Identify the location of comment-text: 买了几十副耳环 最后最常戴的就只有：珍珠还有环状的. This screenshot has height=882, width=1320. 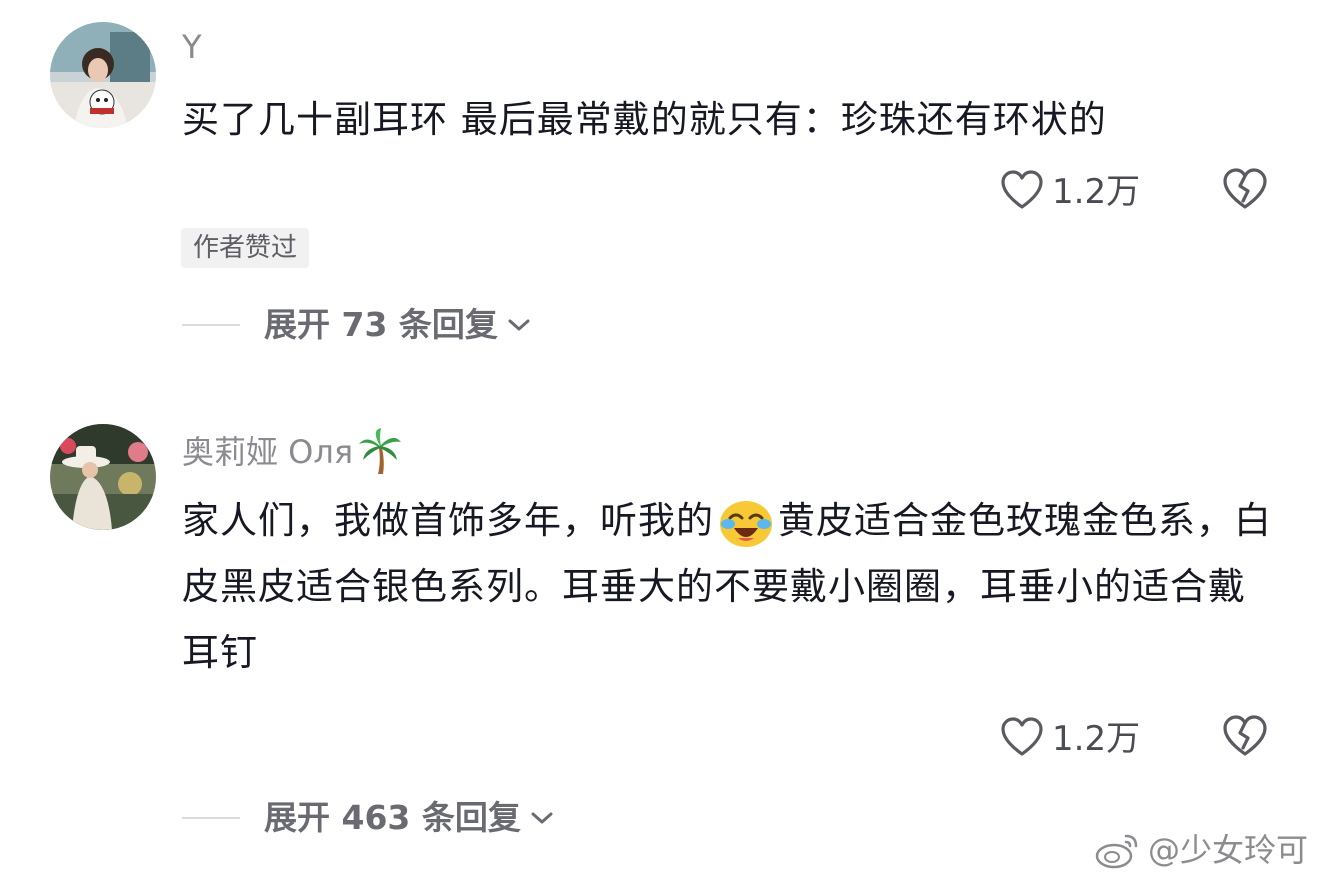
(644, 119).